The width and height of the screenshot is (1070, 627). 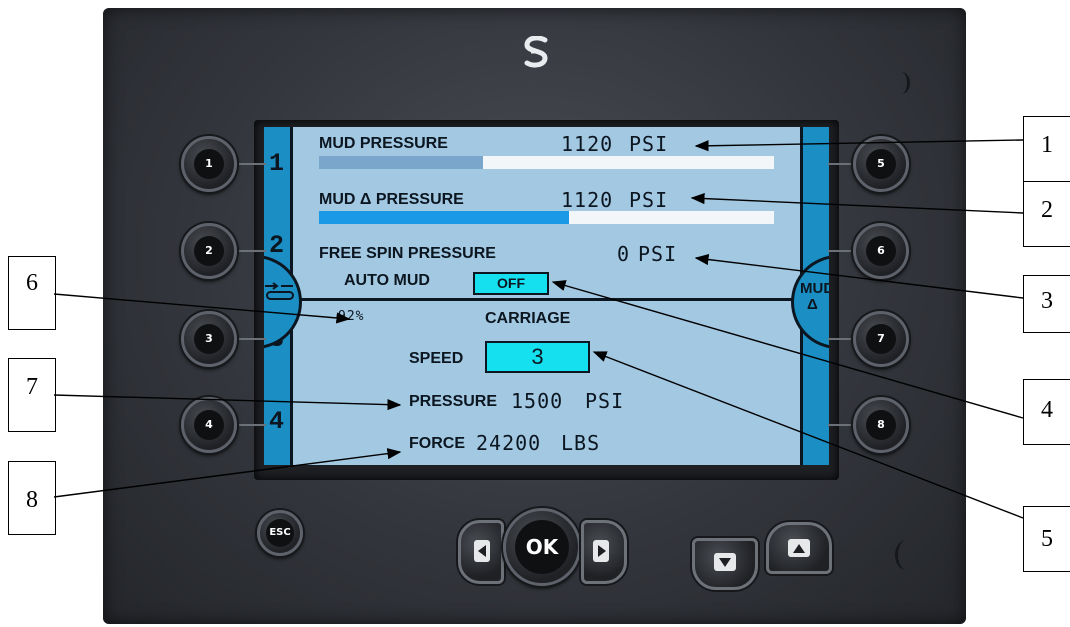 What do you see at coordinates (383, 143) in the screenshot?
I see `mud-pressure-label: MUD PRESSURE` at bounding box center [383, 143].